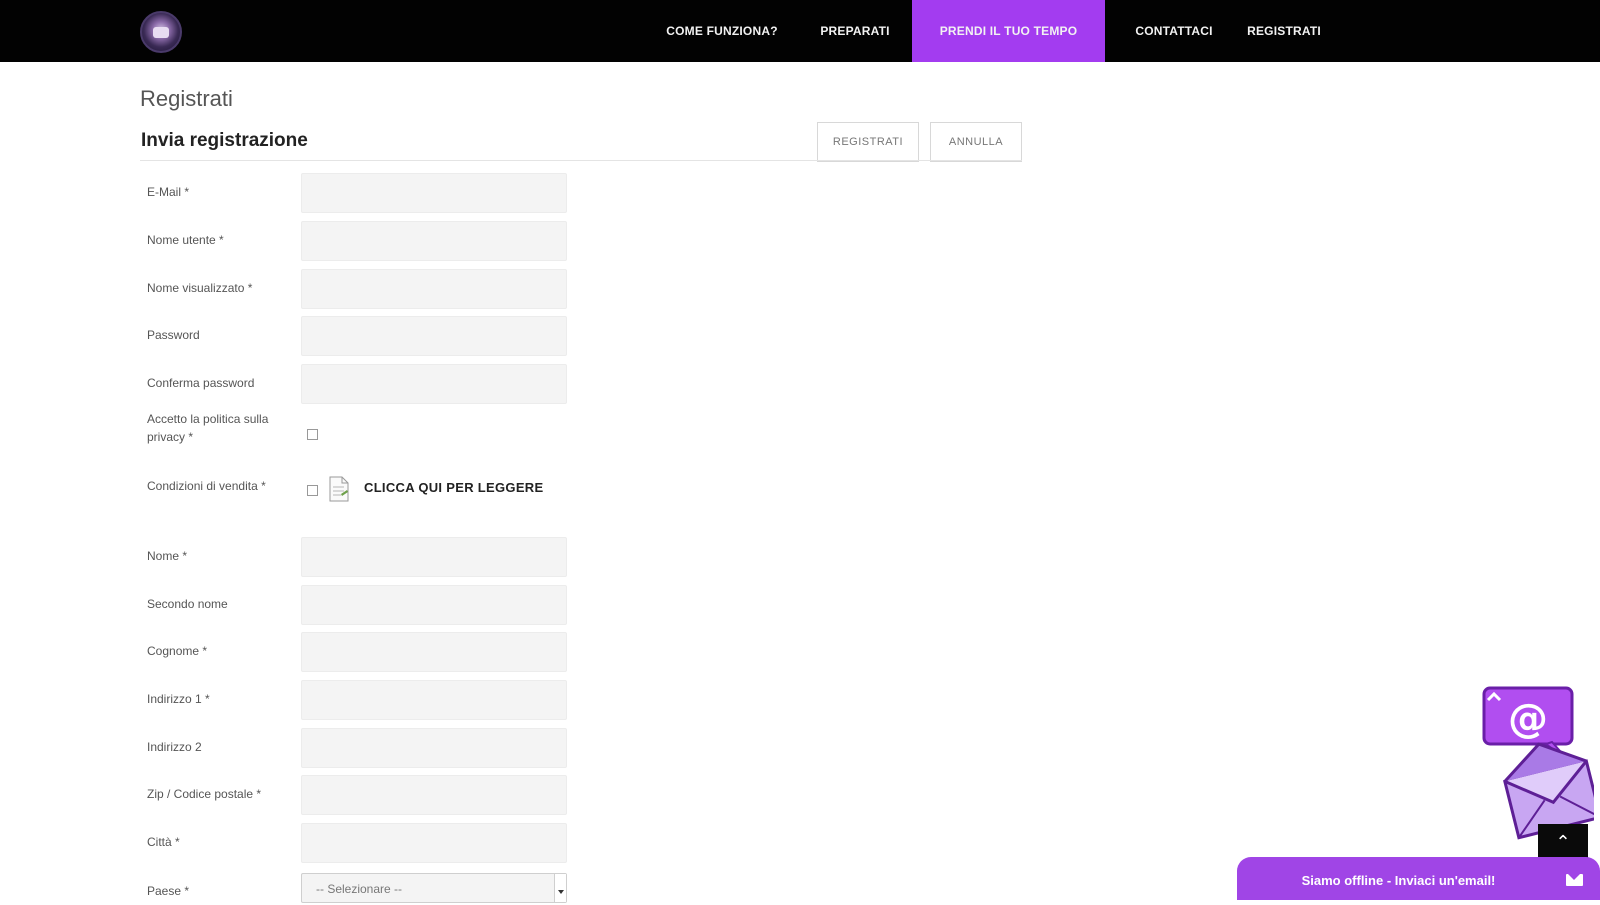 This screenshot has width=1600, height=905. What do you see at coordinates (434, 384) in the screenshot?
I see `confirm-password-field` at bounding box center [434, 384].